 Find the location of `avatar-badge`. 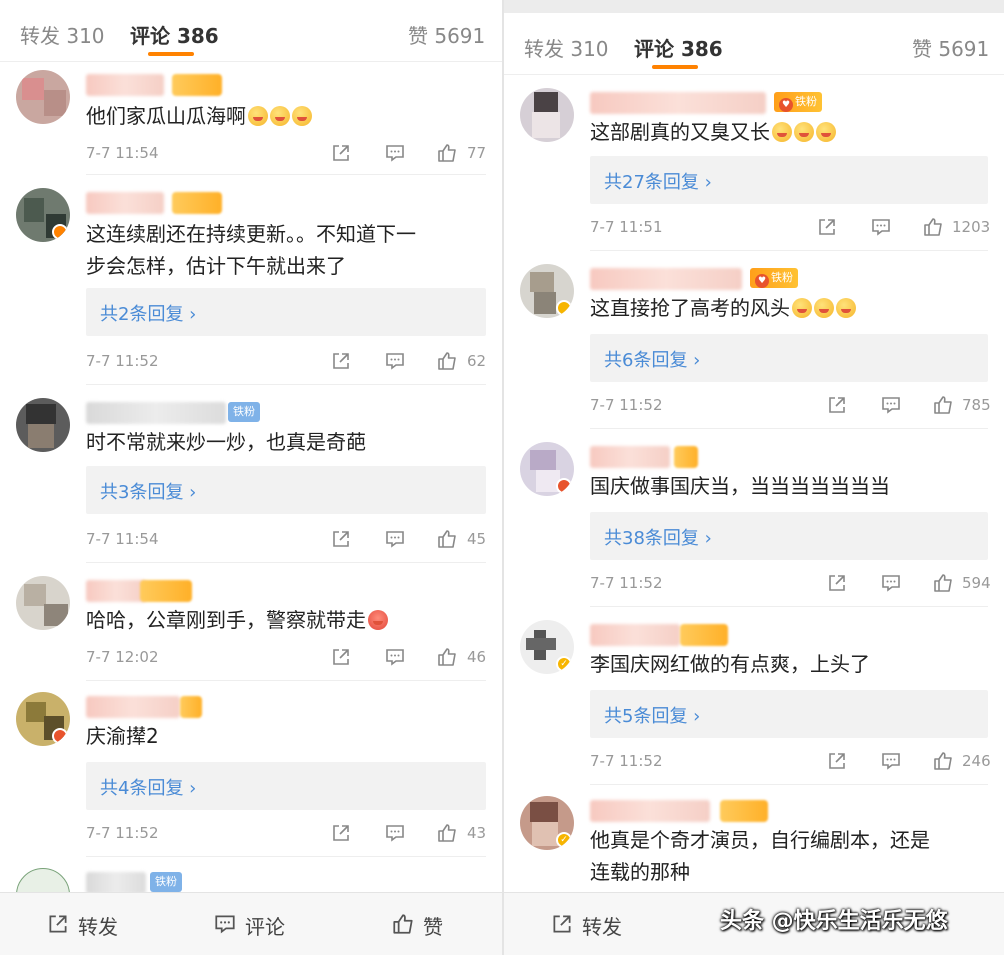

avatar-badge is located at coordinates (60, 736).